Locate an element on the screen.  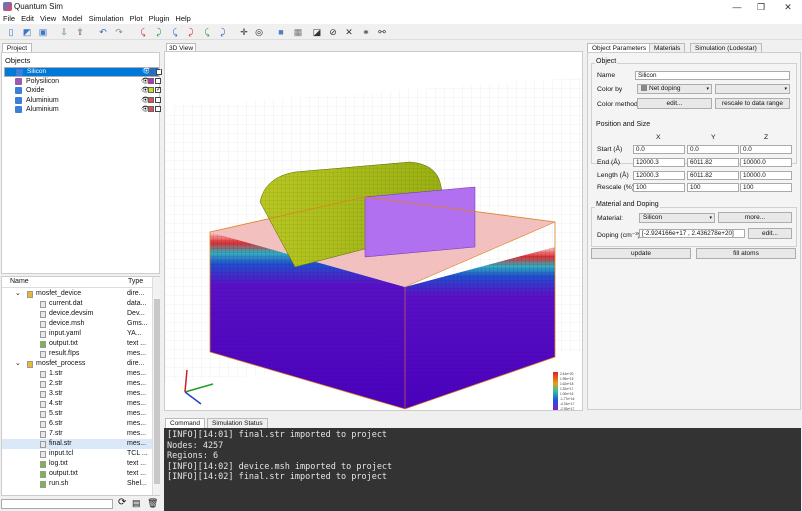
import-icon: ⇩ is located at coordinates (64, 32).